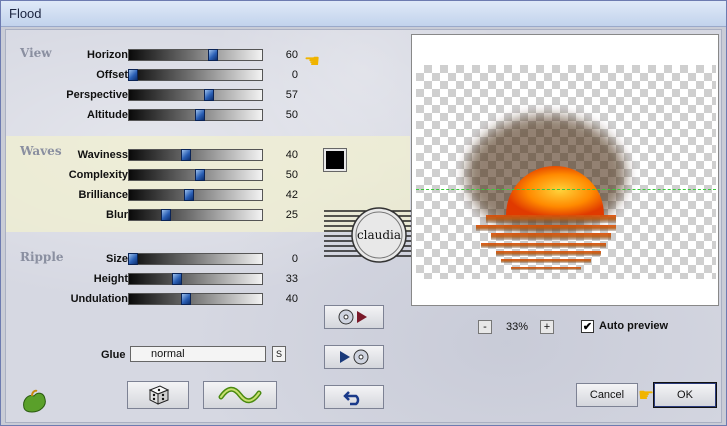 This screenshot has width=727, height=426. What do you see at coordinates (283, 215) in the screenshot?
I see `slider-value: 25` at bounding box center [283, 215].